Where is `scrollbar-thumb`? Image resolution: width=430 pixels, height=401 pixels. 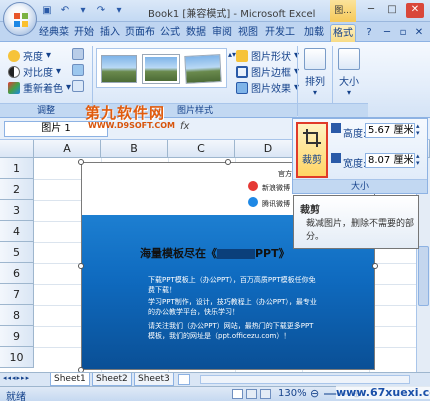
scrollbar-thumb is located at coordinates (423, 276).